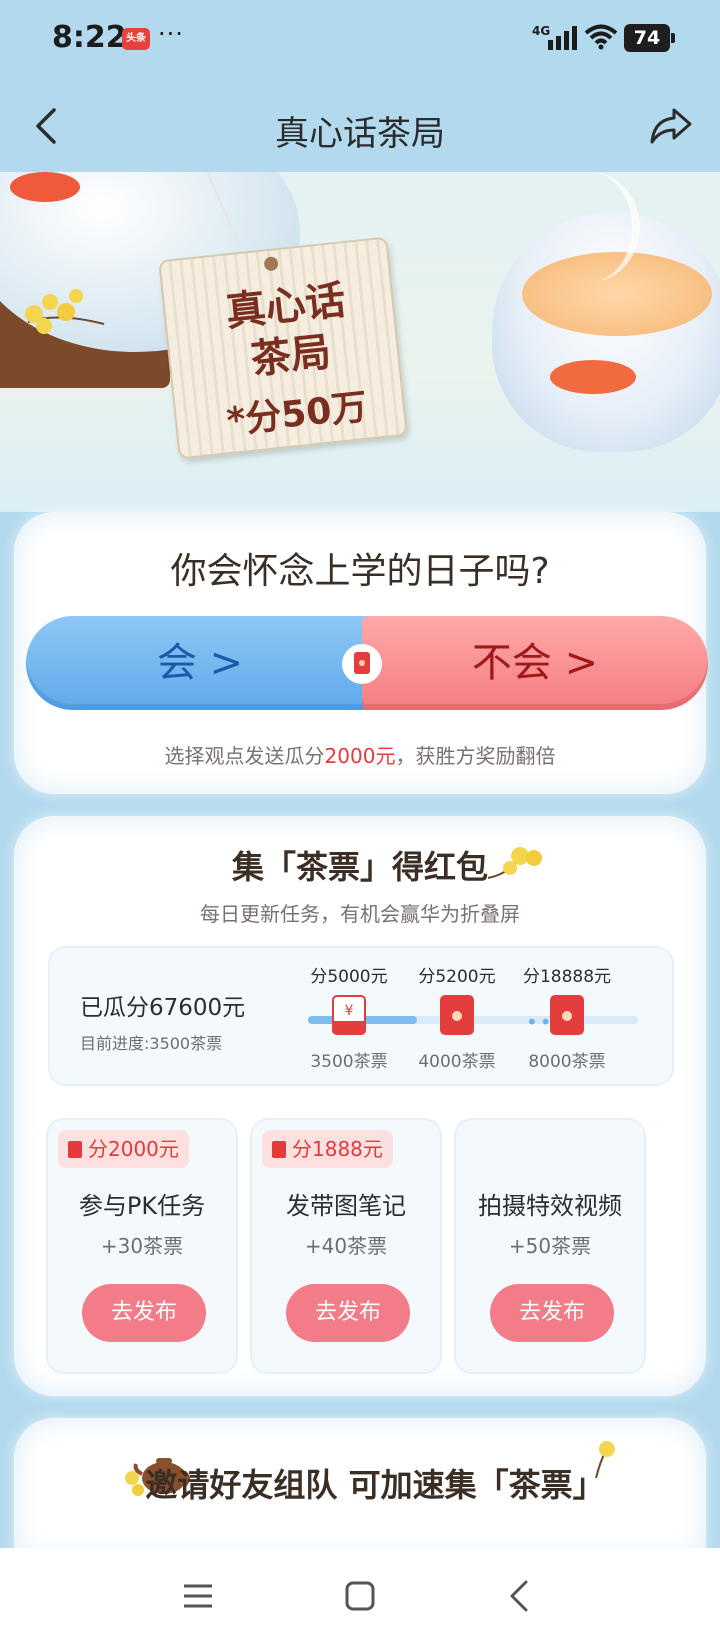  I want to click on page-header: 真心话茶局, so click(360, 126).